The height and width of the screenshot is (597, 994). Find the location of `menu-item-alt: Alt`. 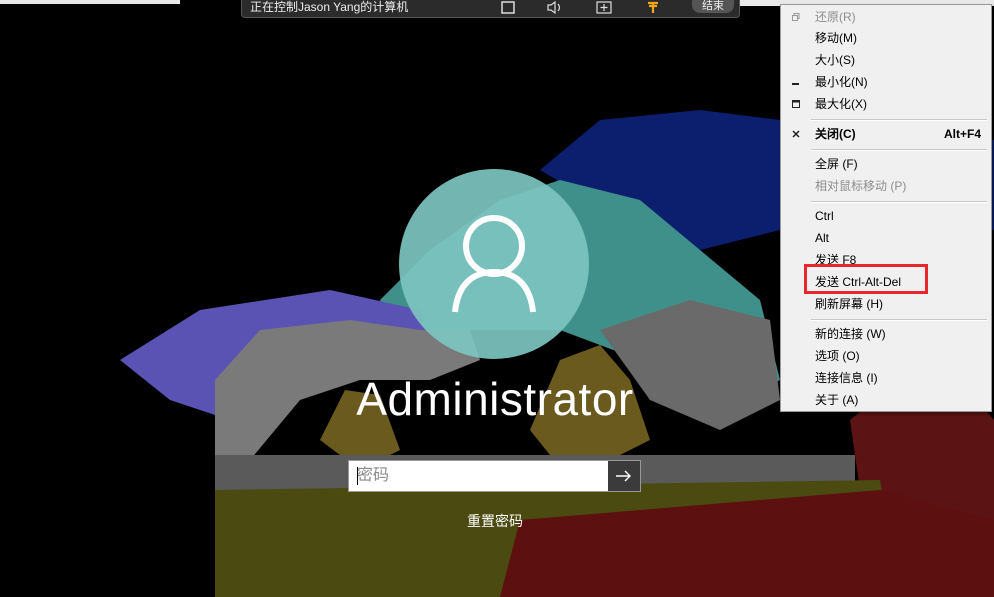

menu-item-alt: Alt is located at coordinates (886, 238).